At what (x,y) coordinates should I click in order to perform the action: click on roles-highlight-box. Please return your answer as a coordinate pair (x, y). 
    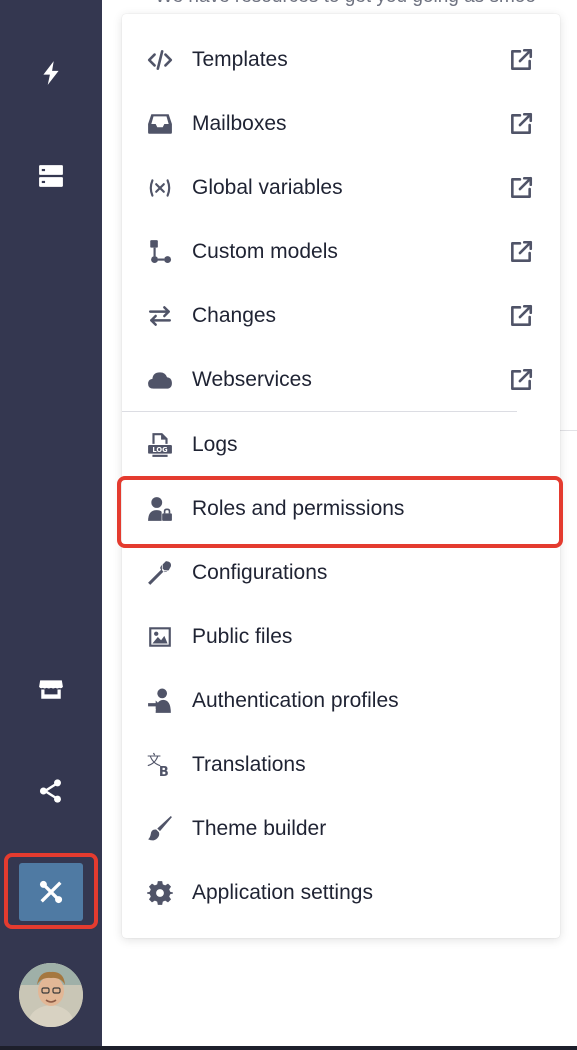
    Looking at the image, I should click on (340, 512).